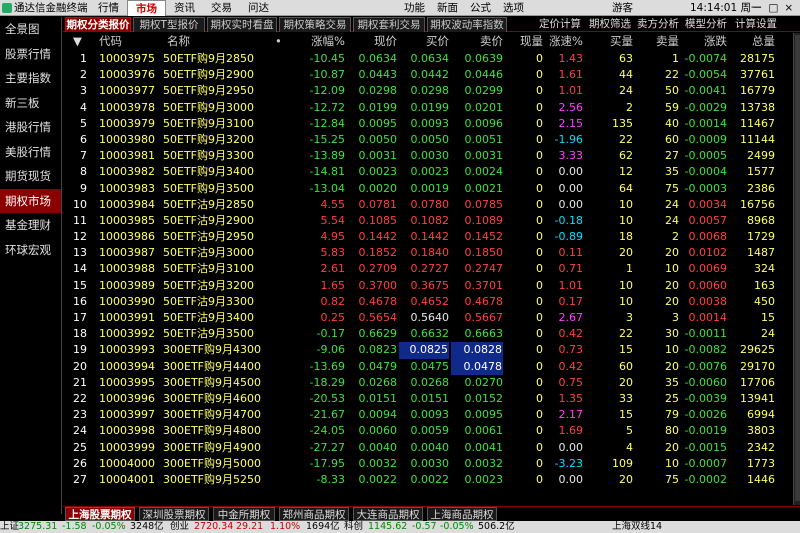 The image size is (800, 533). I want to click on nav-futures: 期货现货, so click(30, 176).